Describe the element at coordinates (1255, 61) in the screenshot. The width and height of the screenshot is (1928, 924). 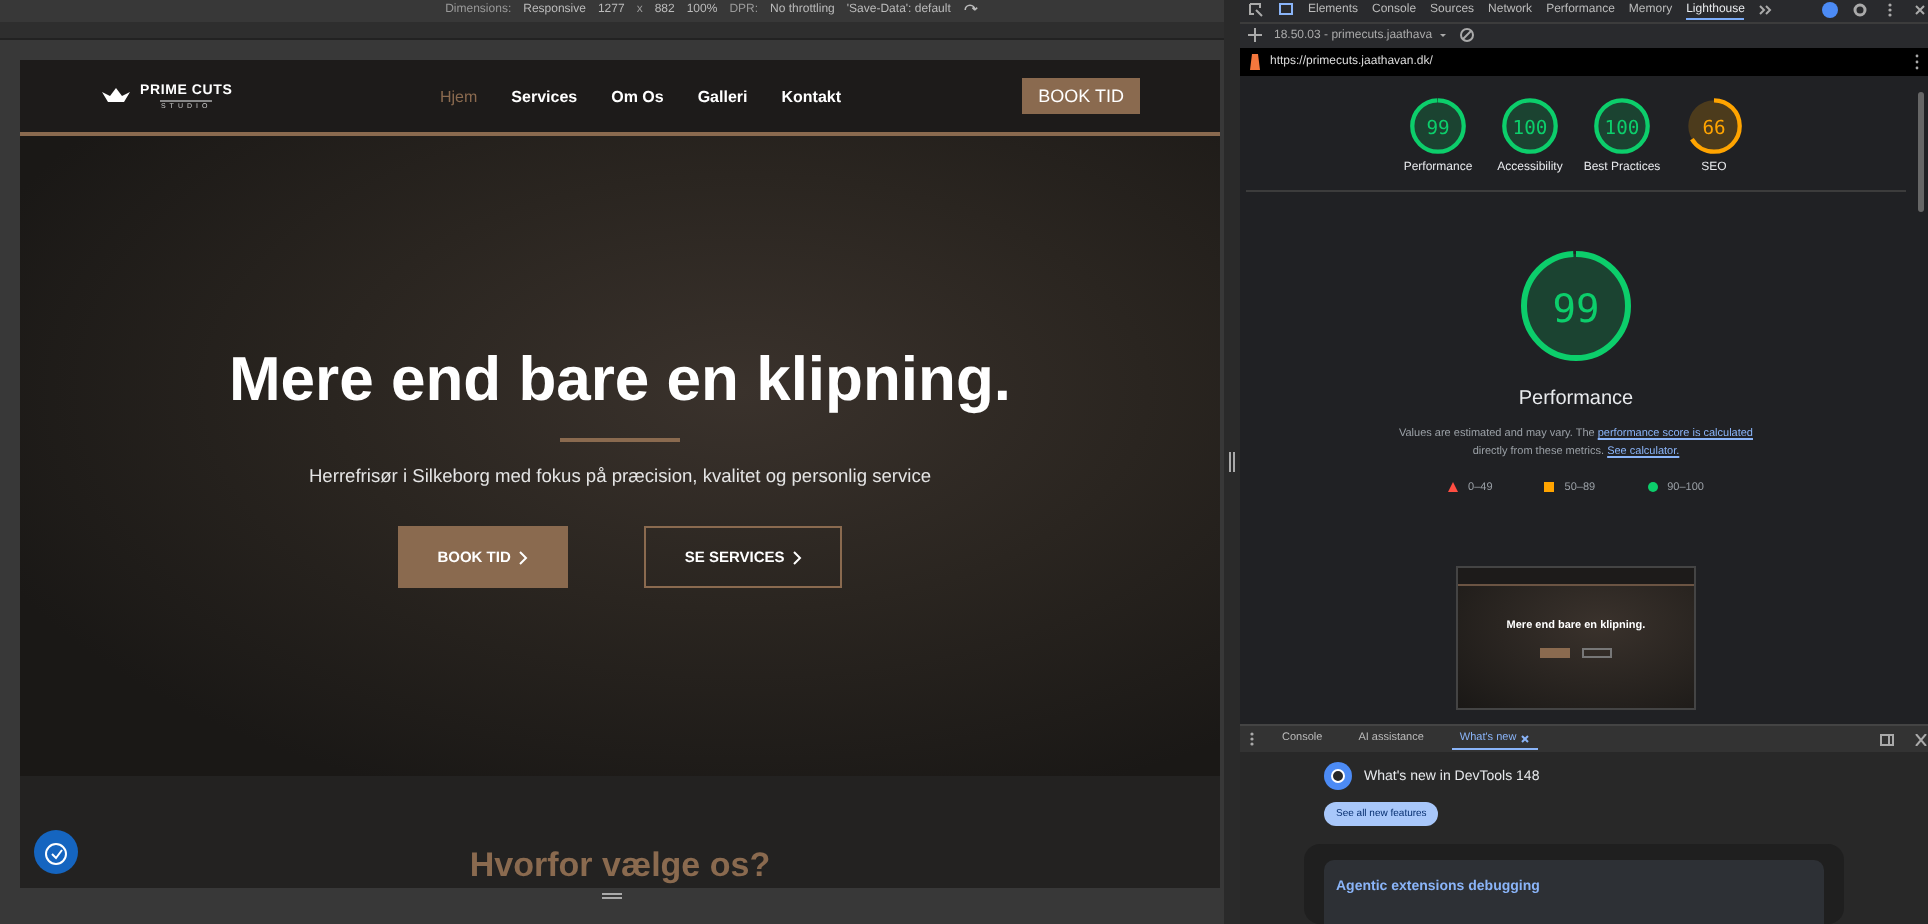
I see `lighthouse-icon` at that location.